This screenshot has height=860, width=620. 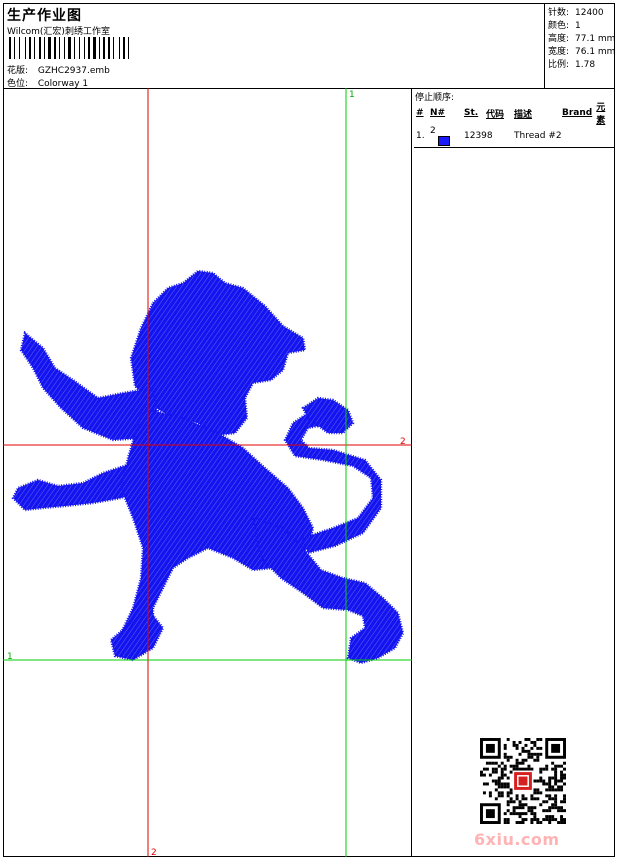 I want to click on sequence-row: 1. 2 12398 Thread #2, so click(x=514, y=137).